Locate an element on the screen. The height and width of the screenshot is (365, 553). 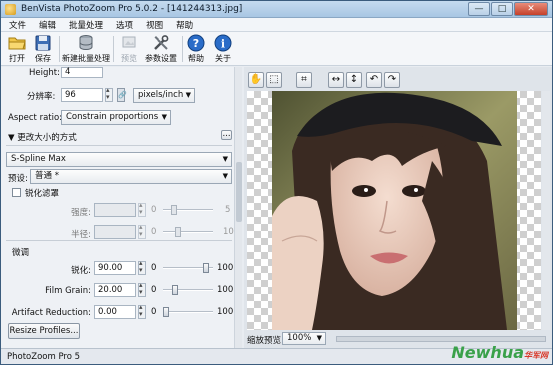
height-field: 4 is located at coordinates (82, 72).